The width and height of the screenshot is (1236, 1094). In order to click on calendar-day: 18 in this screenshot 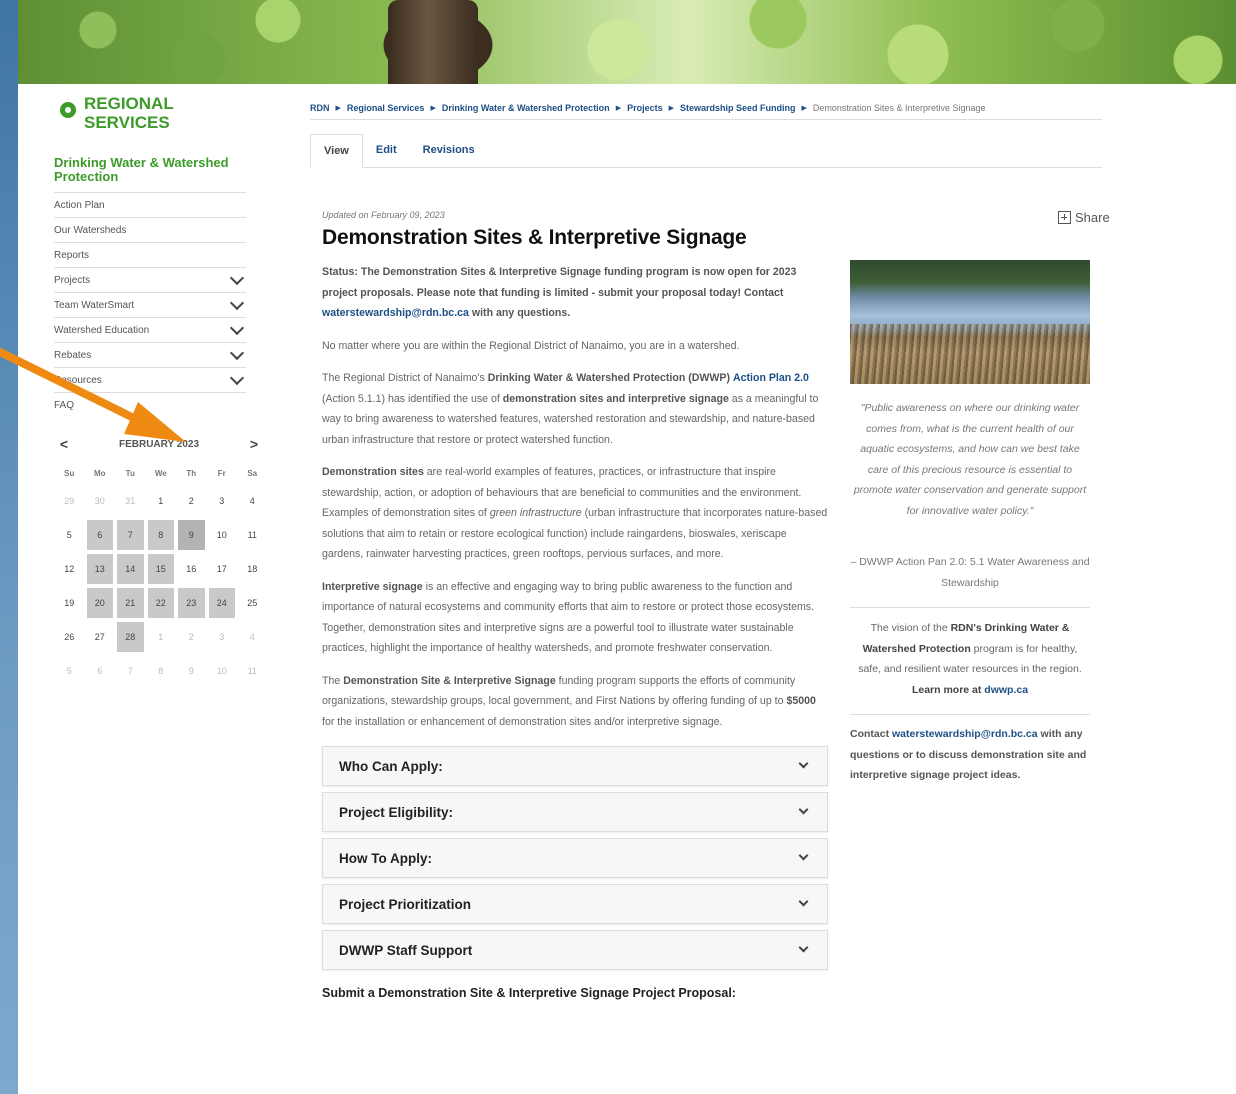, I will do `click(252, 569)`.